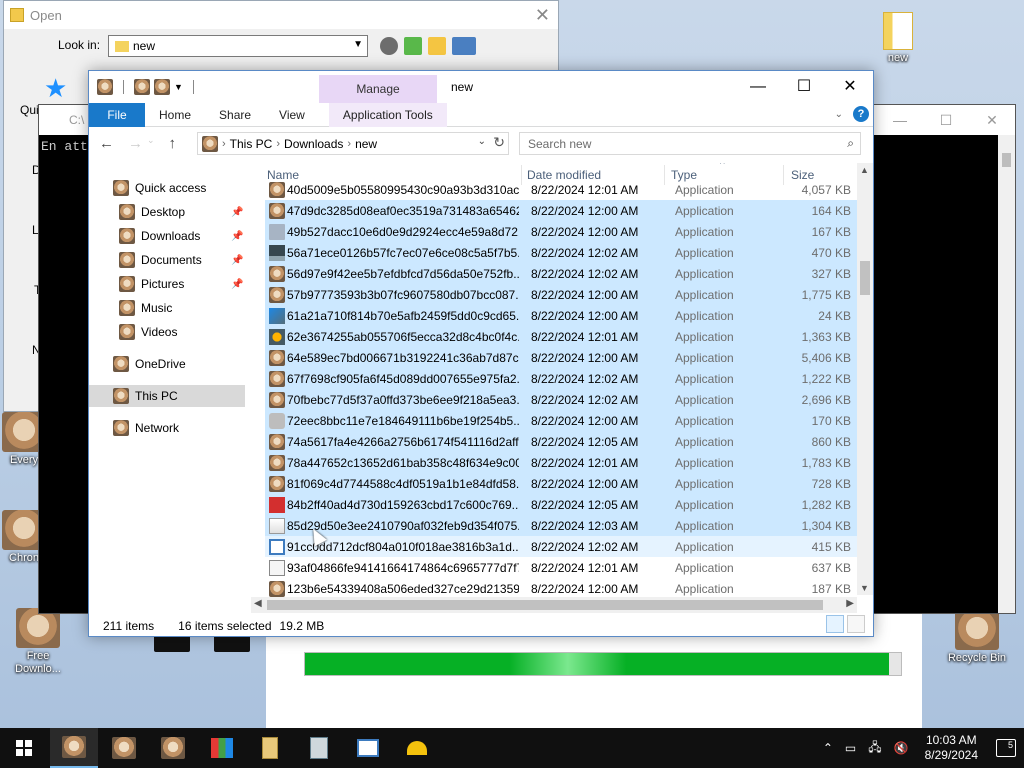 This screenshot has width=1024, height=768. What do you see at coordinates (146, 428) in the screenshot?
I see `sidebar-item-network: Network` at bounding box center [146, 428].